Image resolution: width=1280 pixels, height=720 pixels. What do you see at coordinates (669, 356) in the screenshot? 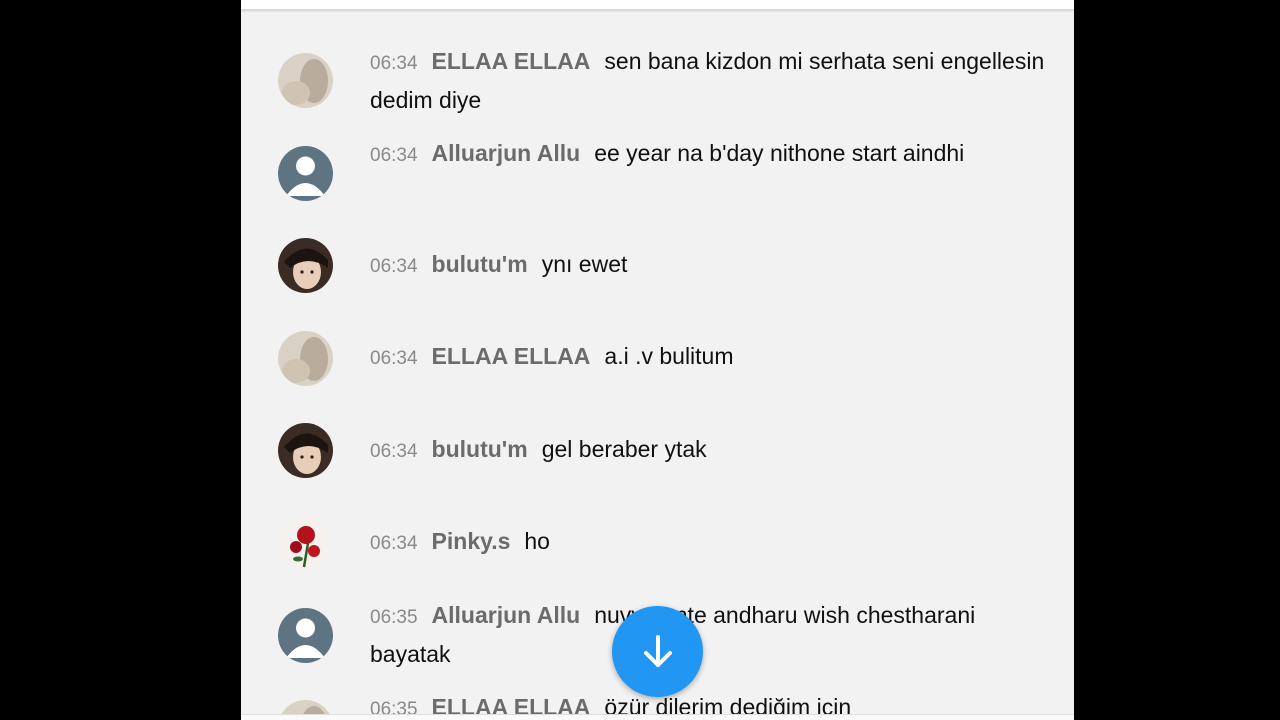
I see `message-text: a.i .v bulitum` at bounding box center [669, 356].